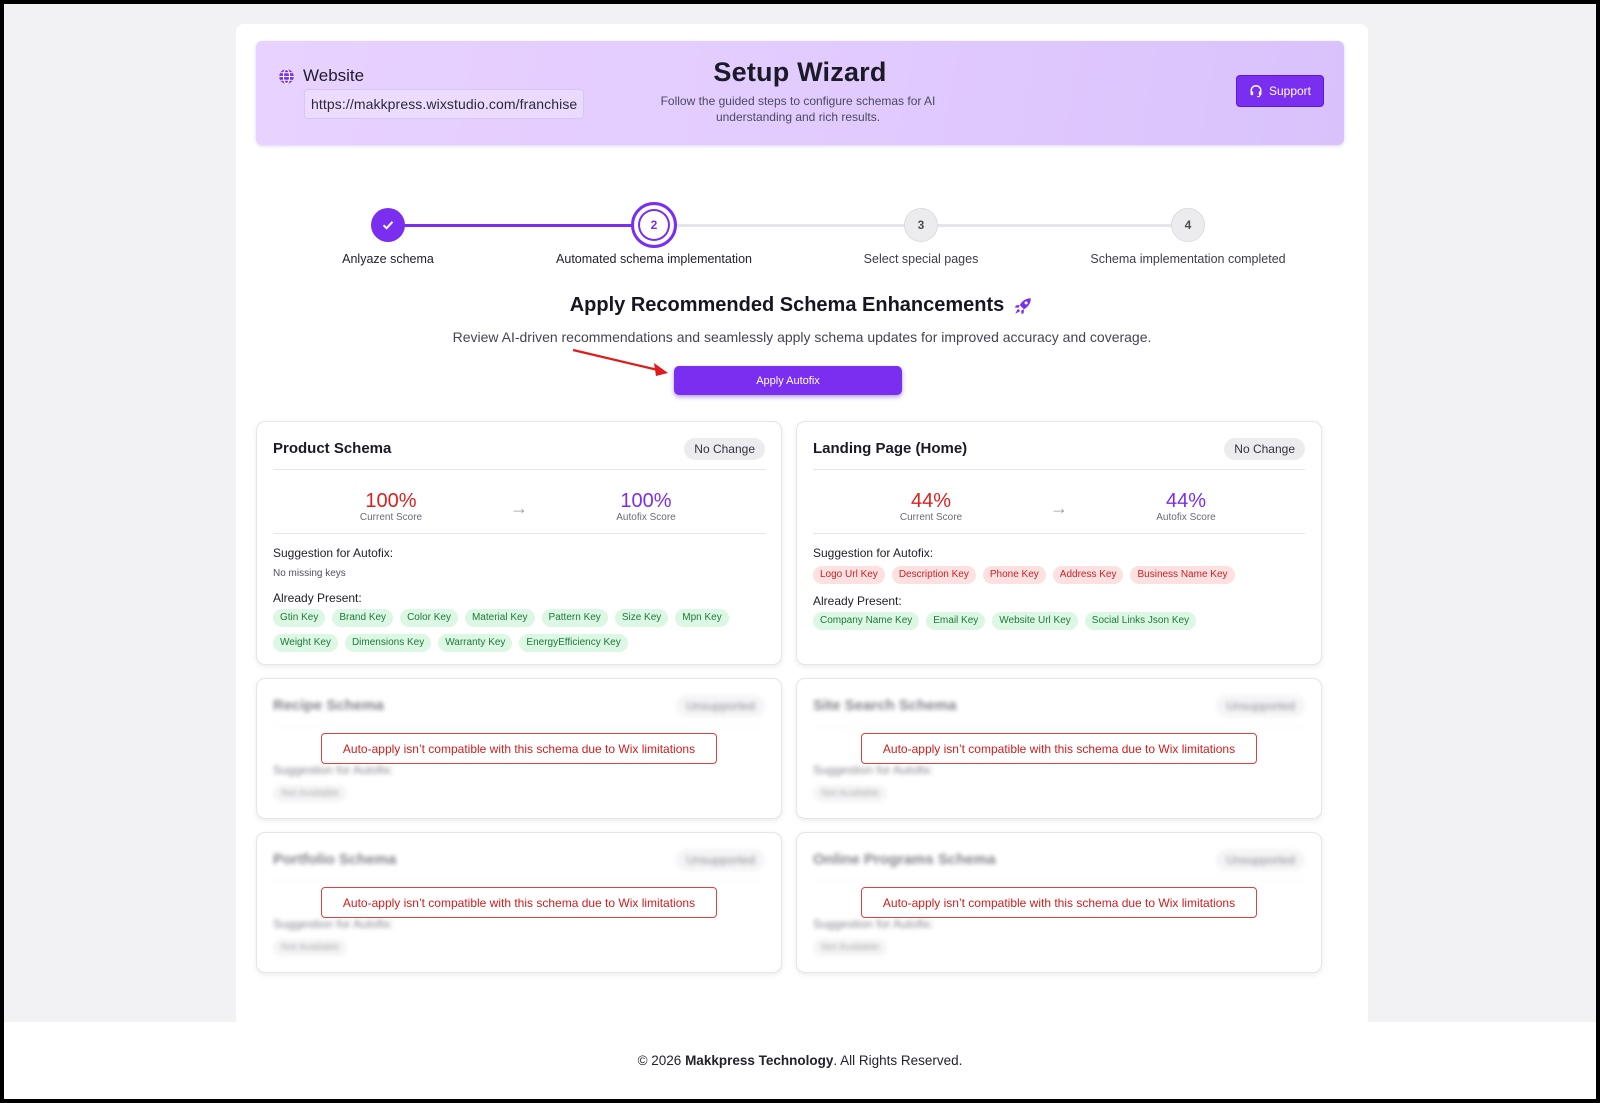  Describe the element at coordinates (956, 621) in the screenshot. I see `key-chip: Email Key` at that location.